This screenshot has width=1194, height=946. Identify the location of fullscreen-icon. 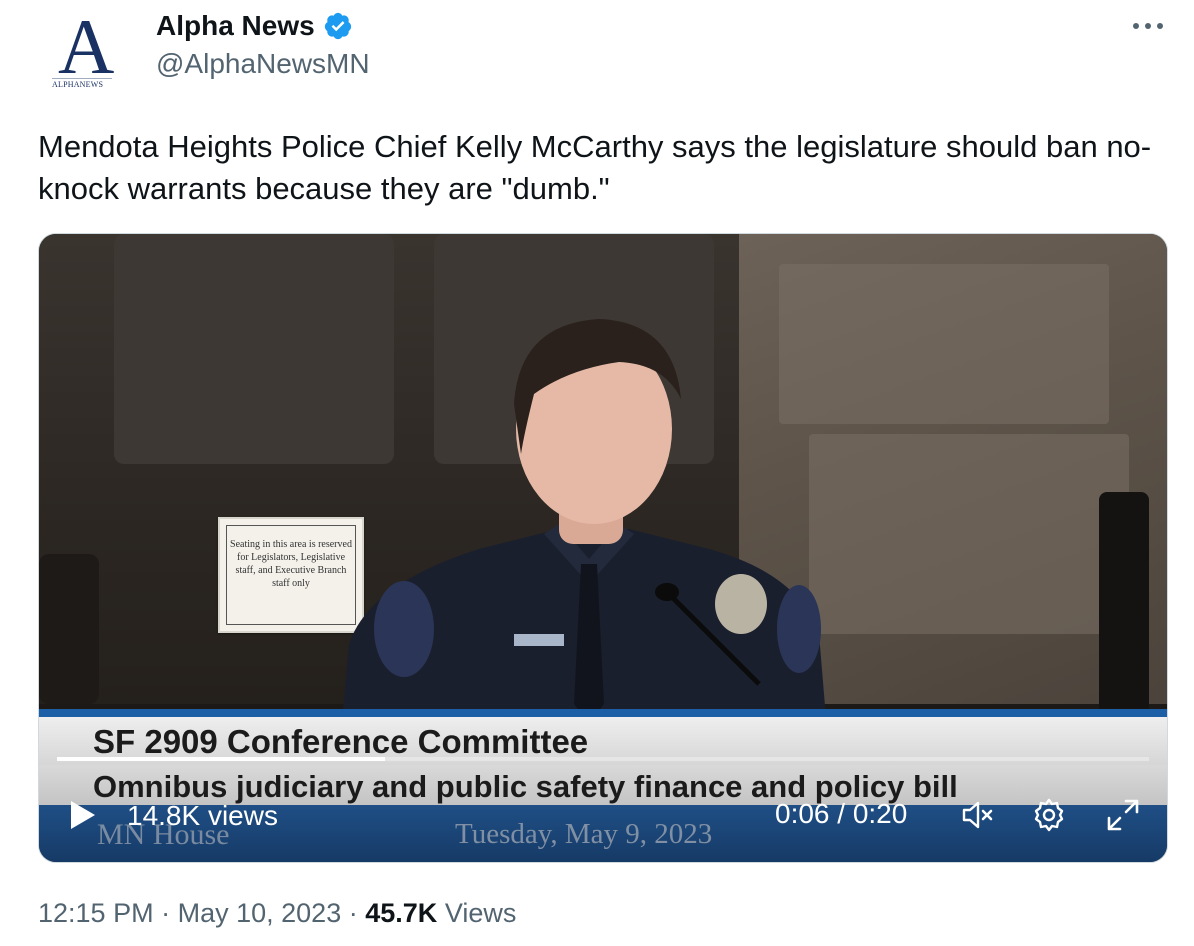
(1123, 815).